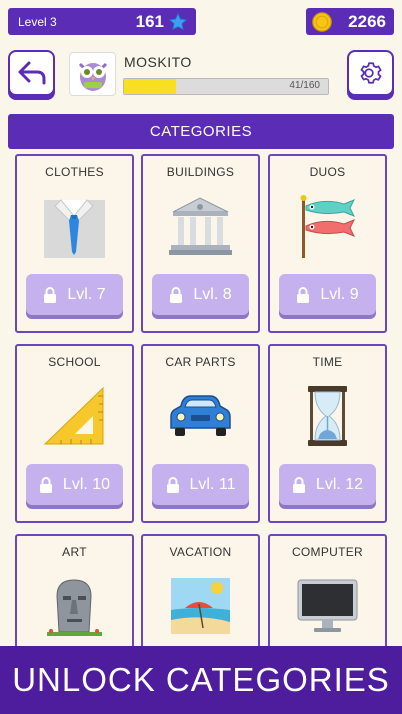 The width and height of the screenshot is (402, 714). I want to click on star-score: 161, so click(162, 22).